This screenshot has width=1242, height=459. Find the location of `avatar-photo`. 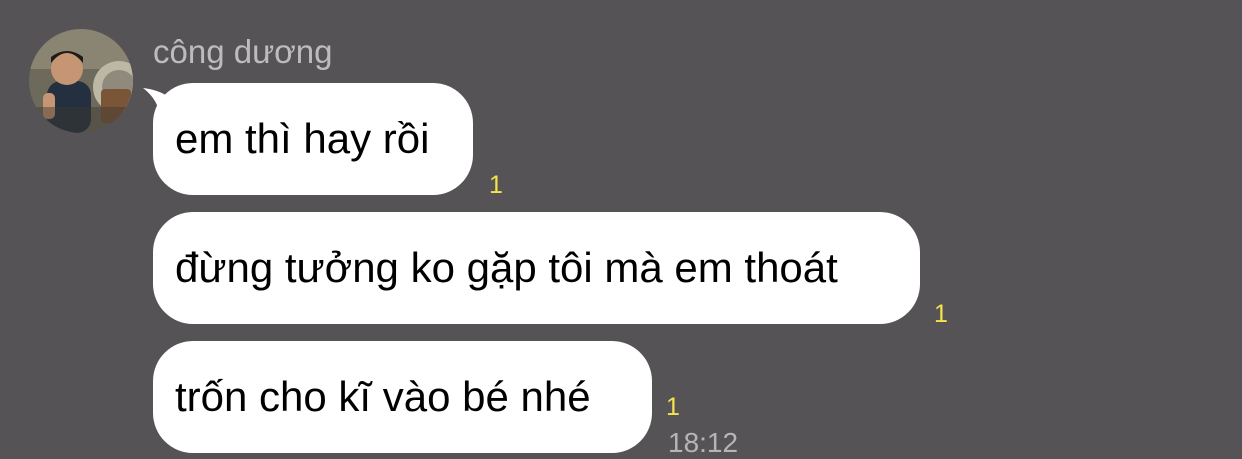

avatar-photo is located at coordinates (81, 81).